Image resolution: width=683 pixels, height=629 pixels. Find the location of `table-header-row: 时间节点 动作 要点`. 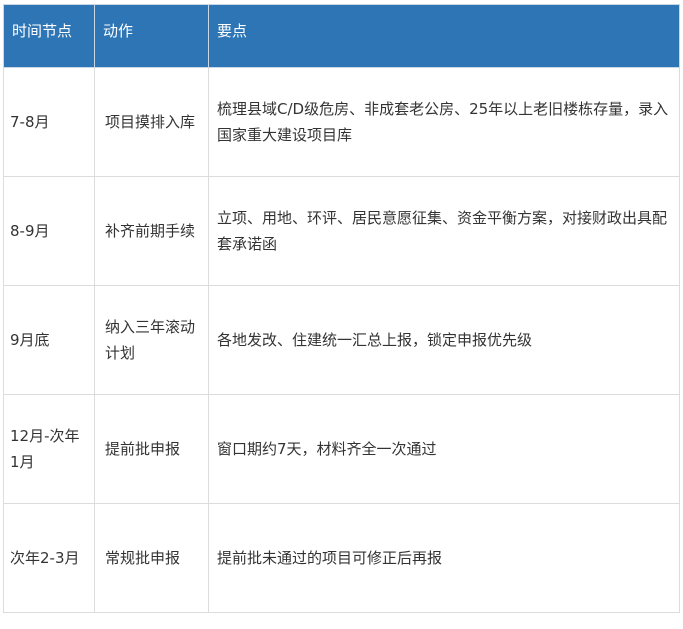

table-header-row: 时间节点 动作 要点 is located at coordinates (341, 36).